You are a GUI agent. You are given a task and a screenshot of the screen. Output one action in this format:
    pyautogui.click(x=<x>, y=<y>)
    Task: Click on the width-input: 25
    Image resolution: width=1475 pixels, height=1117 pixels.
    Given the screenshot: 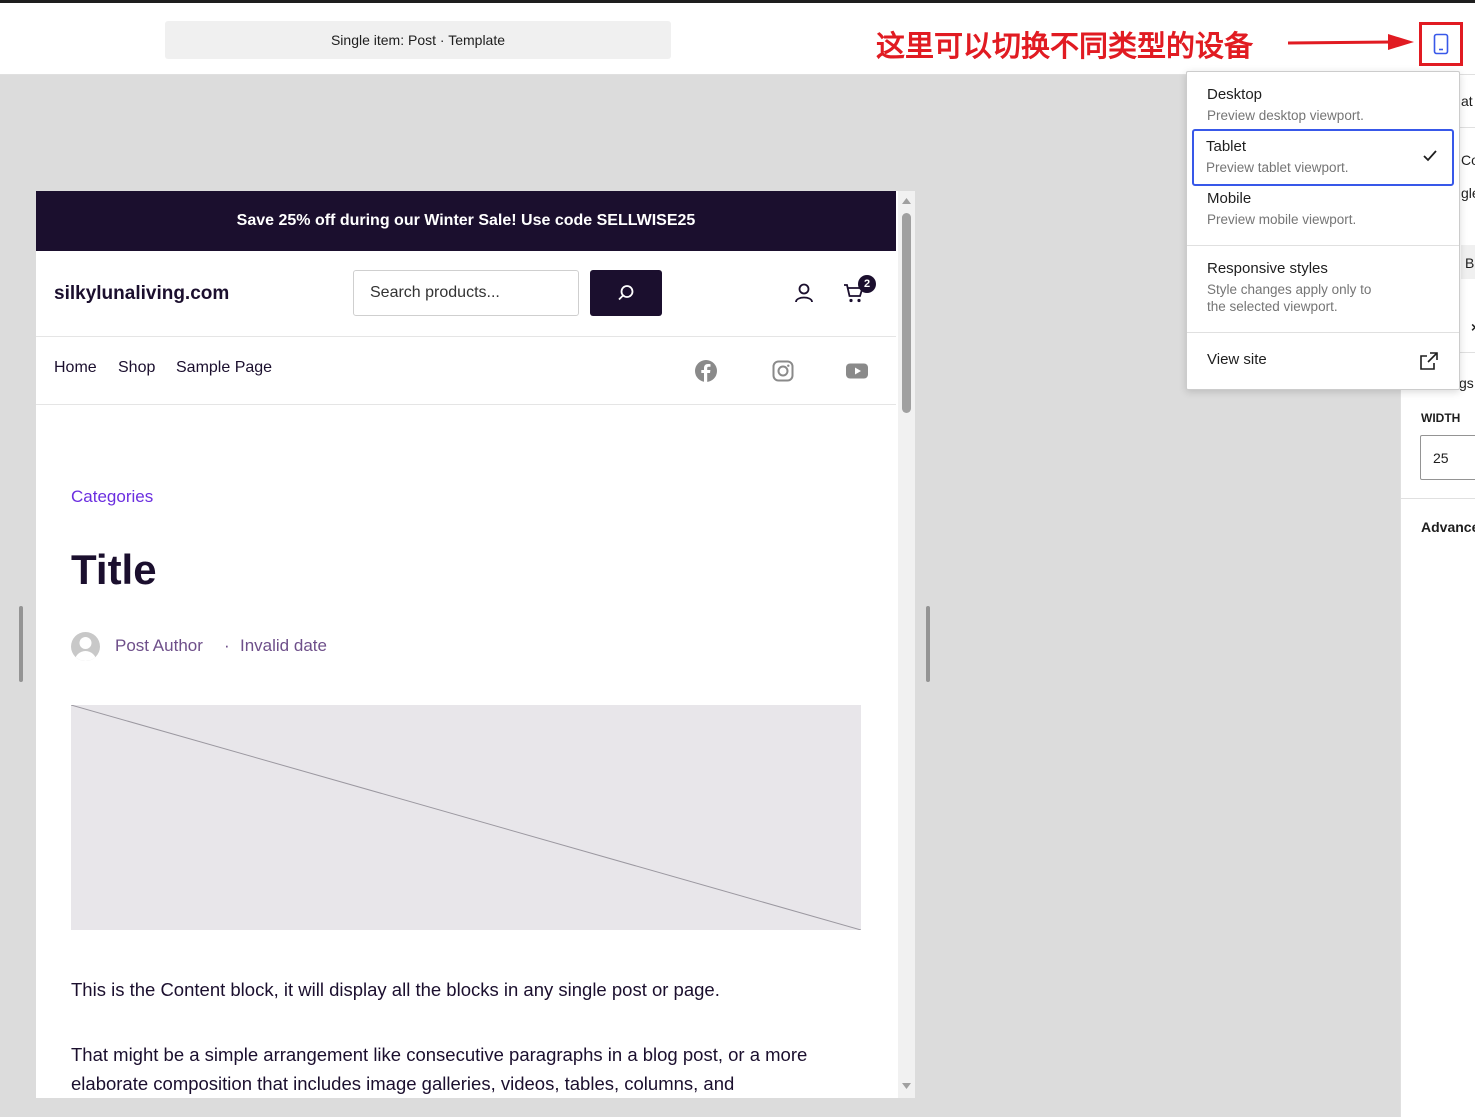 What is the action you would take?
    pyautogui.click(x=1447, y=457)
    